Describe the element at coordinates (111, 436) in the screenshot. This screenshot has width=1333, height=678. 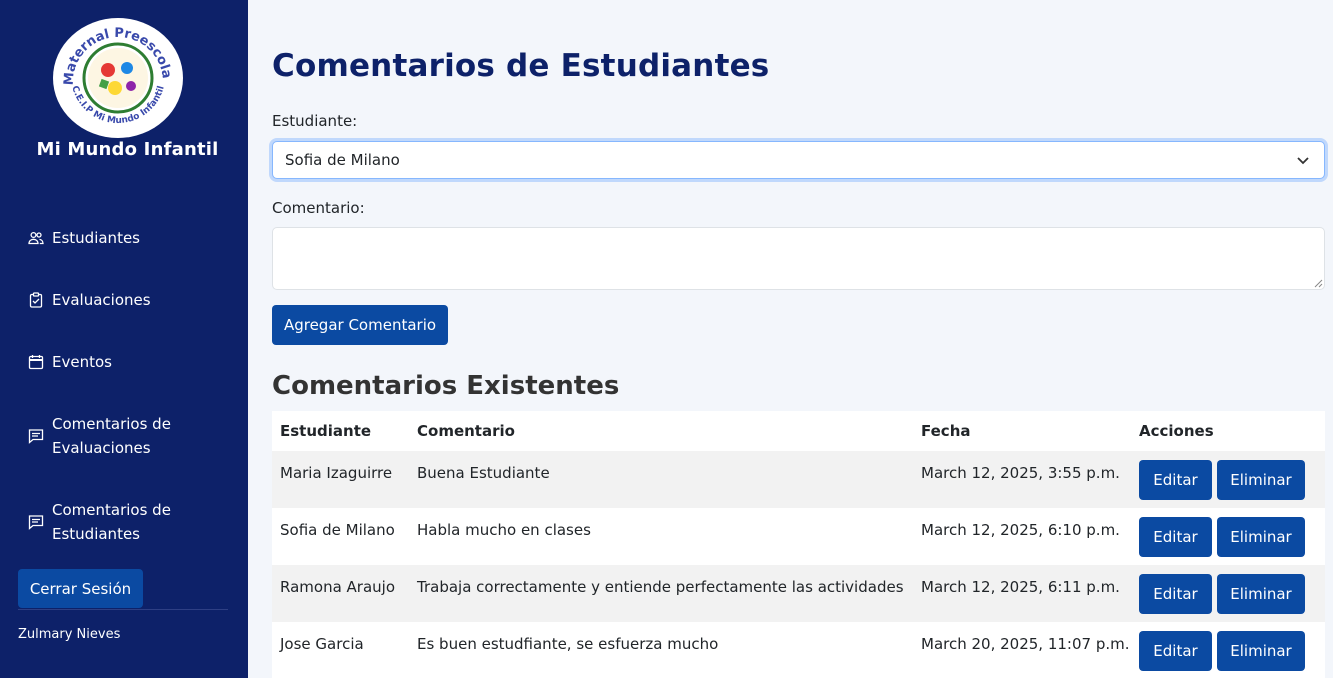
I see `sidebar-item-label: Comentarios de Evaluaciones` at that location.